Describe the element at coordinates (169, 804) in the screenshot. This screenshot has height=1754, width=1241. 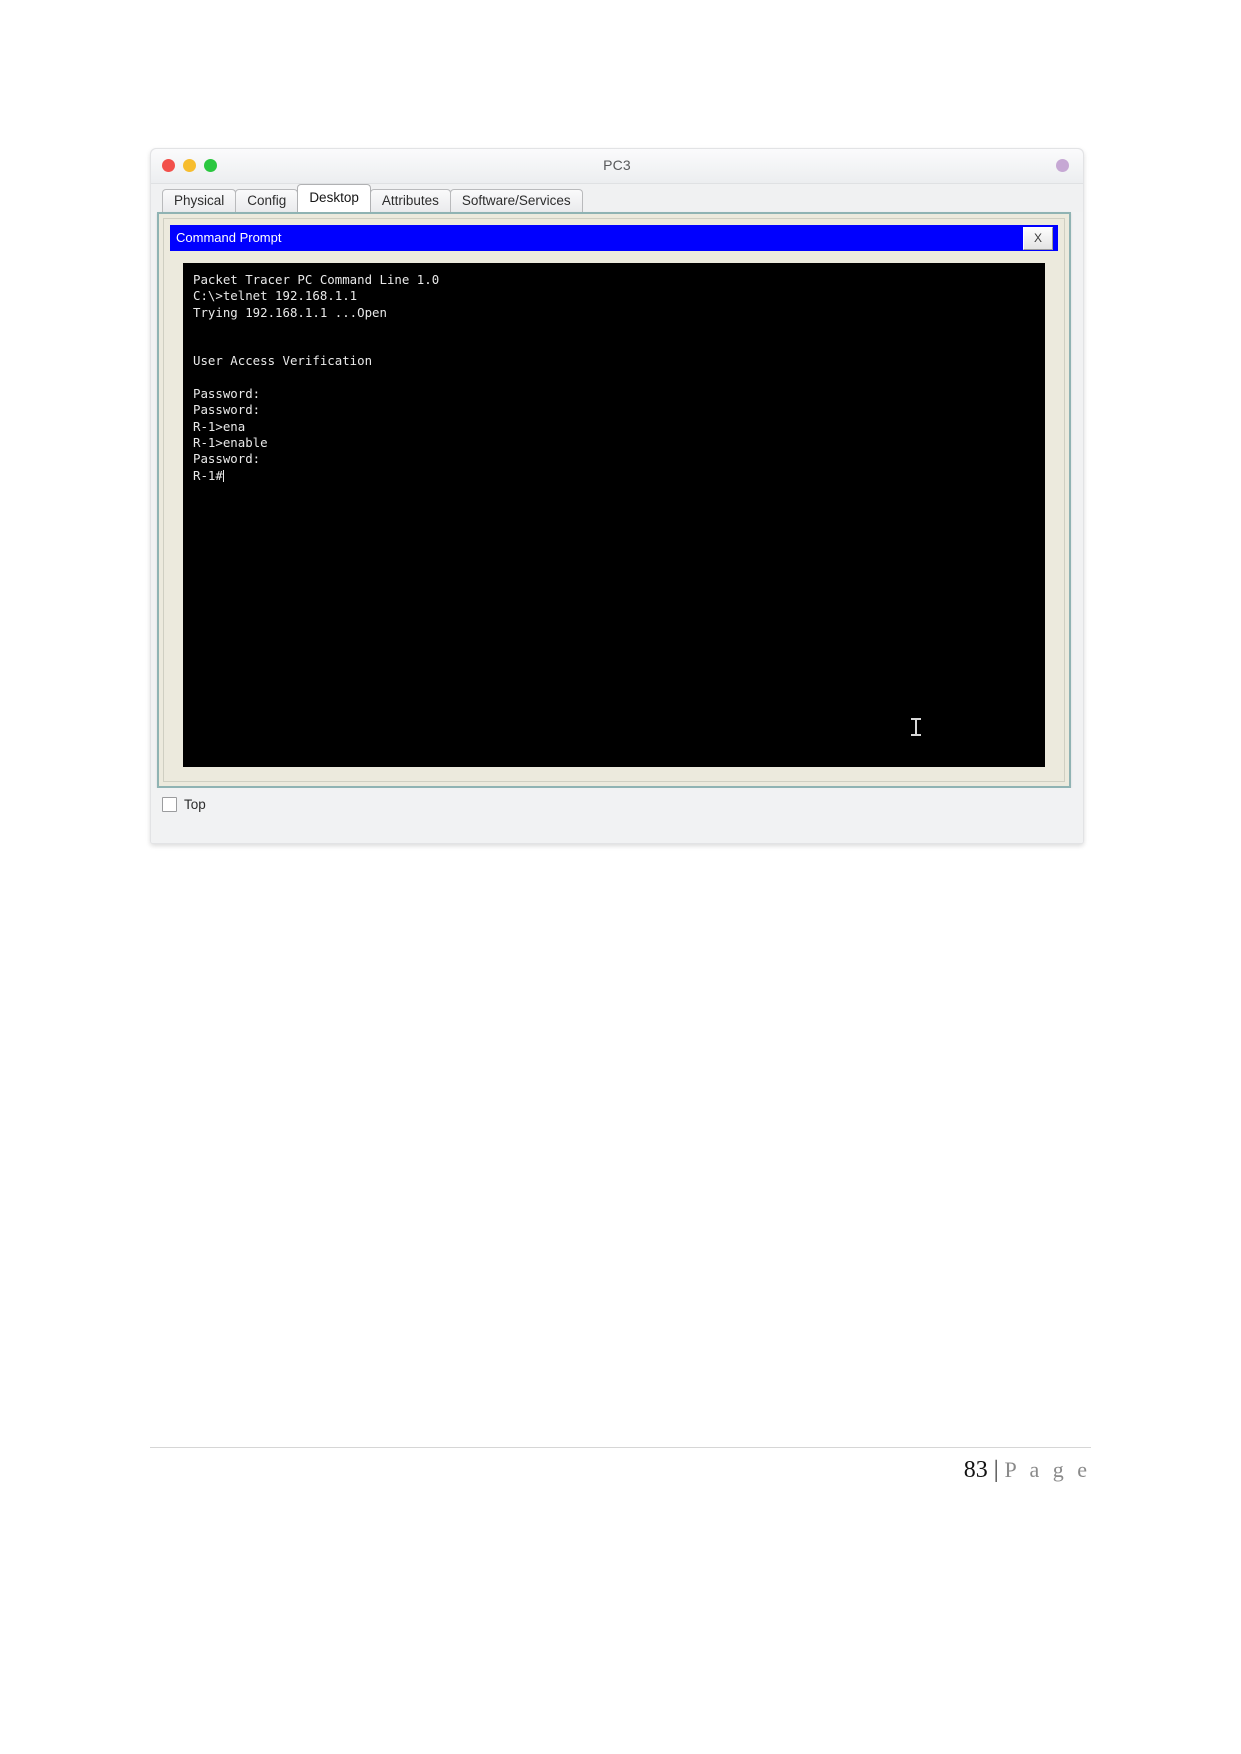
I see `top-checkbox` at that location.